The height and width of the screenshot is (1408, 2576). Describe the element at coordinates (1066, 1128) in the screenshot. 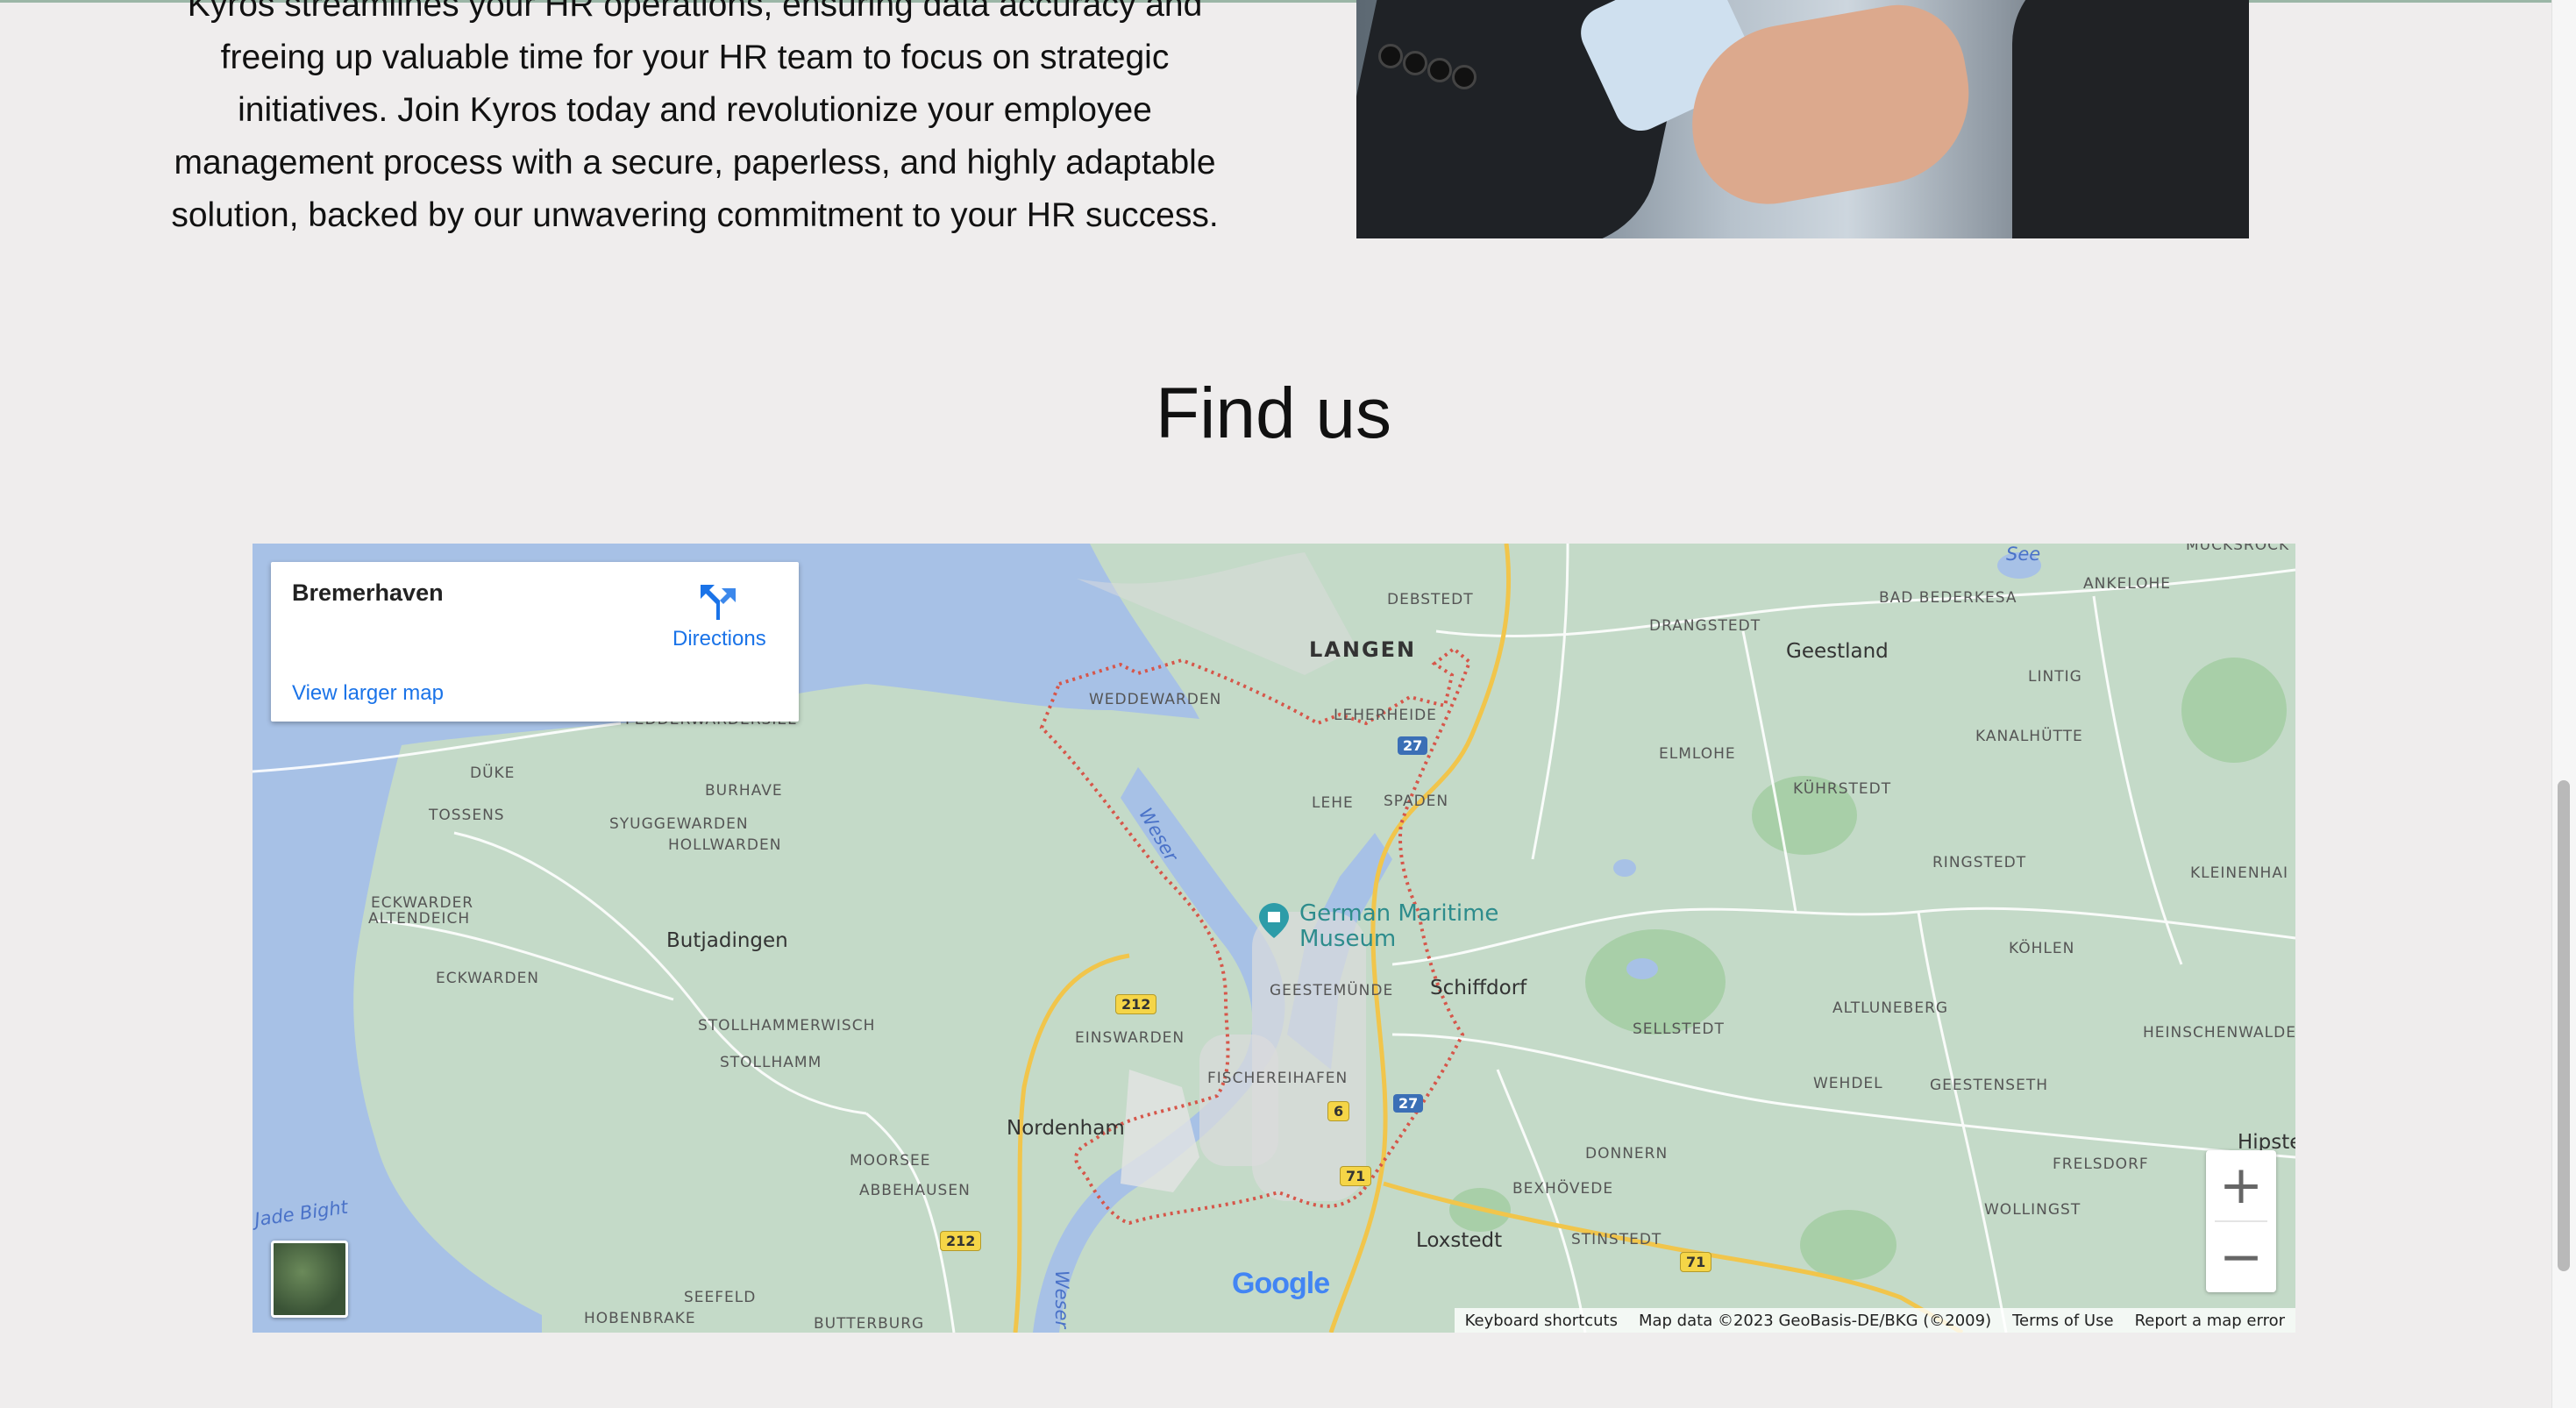

I see `map-label-nordenham: Nordenham` at that location.